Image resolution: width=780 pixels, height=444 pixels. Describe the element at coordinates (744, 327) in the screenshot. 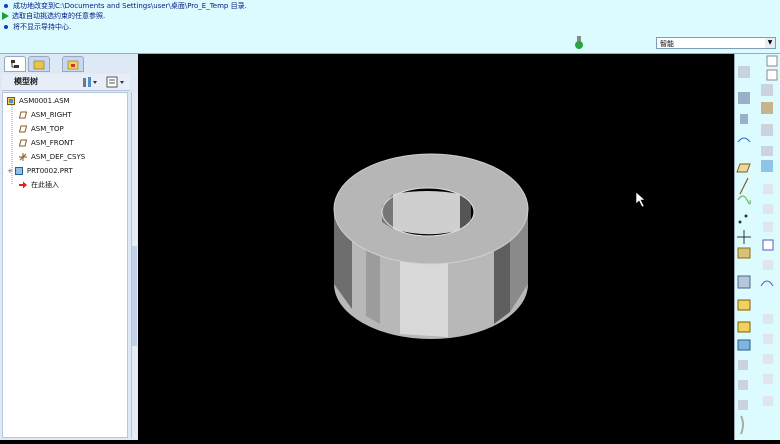

I see `repeat-icon` at that location.